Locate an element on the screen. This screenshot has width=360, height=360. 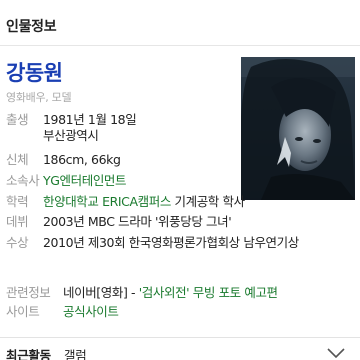
info-value-education: 한양대학교 ERICA캠퍼스 기계공학 학사 is located at coordinates (144, 202).